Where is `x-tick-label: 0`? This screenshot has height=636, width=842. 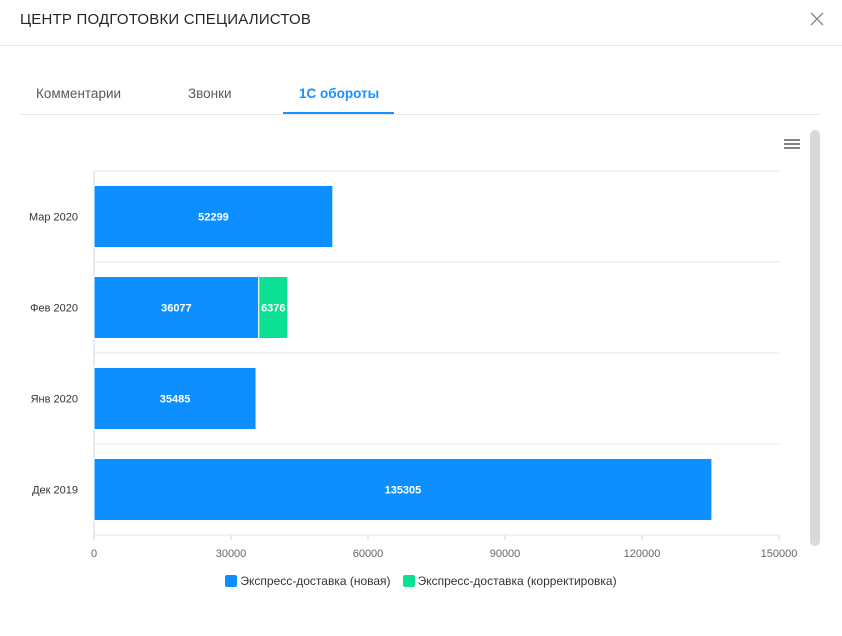 x-tick-label: 0 is located at coordinates (94, 554).